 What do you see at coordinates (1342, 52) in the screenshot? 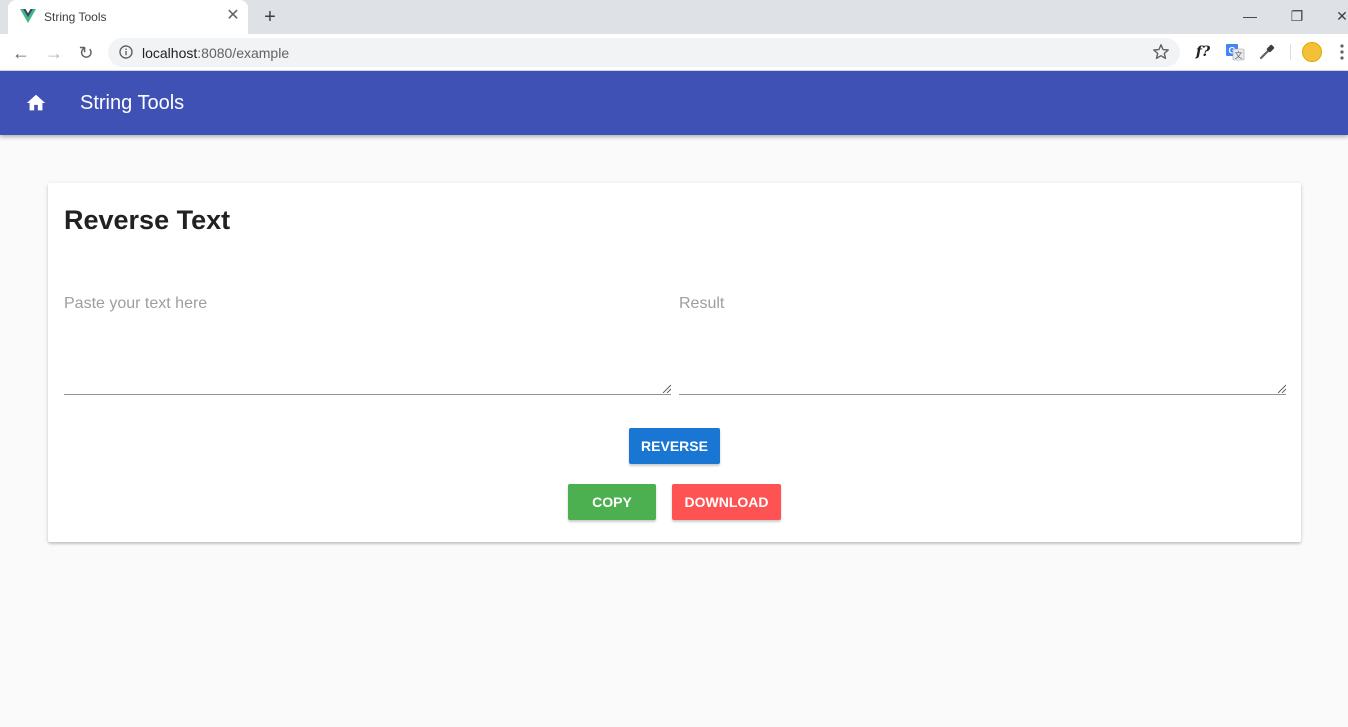
I see `browser-menu-icon` at bounding box center [1342, 52].